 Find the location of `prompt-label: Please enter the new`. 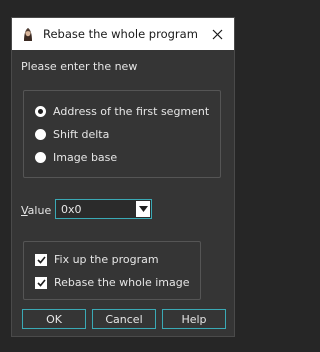

prompt-label: Please enter the new is located at coordinates (79, 66).